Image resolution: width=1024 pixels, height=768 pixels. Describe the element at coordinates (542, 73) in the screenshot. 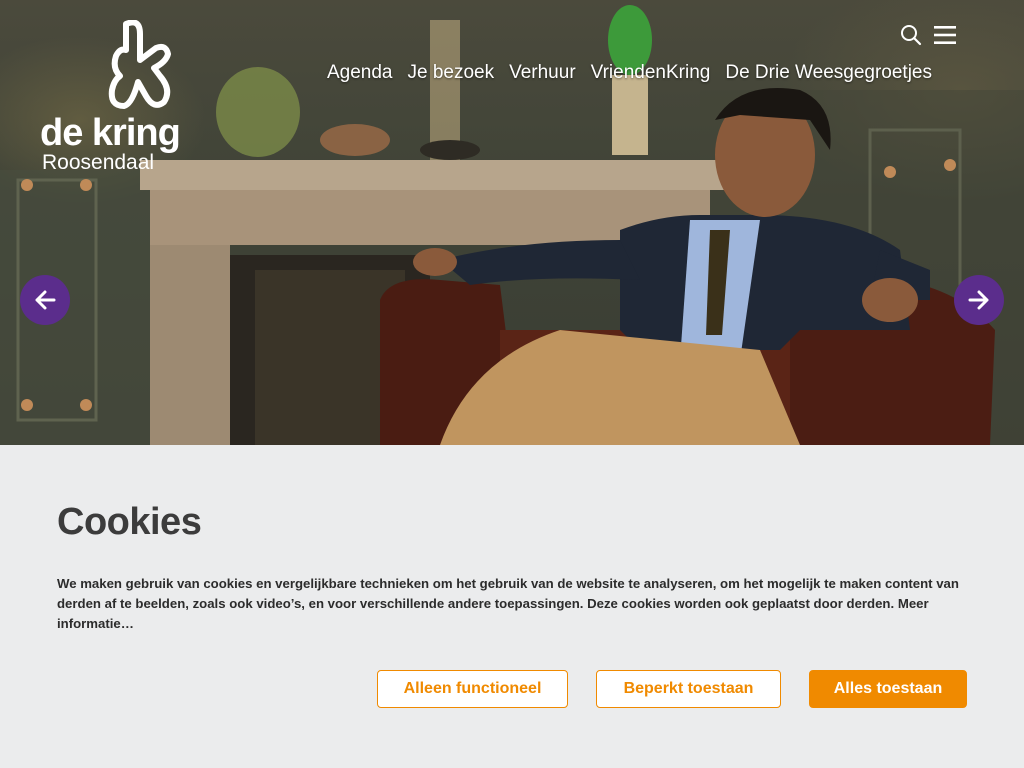

I see `nav-item-verhuur: Verhuur` at that location.